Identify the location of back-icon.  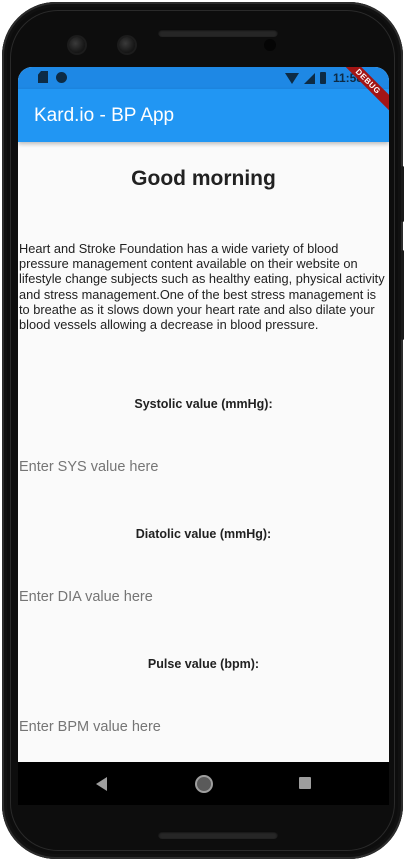
(101, 784).